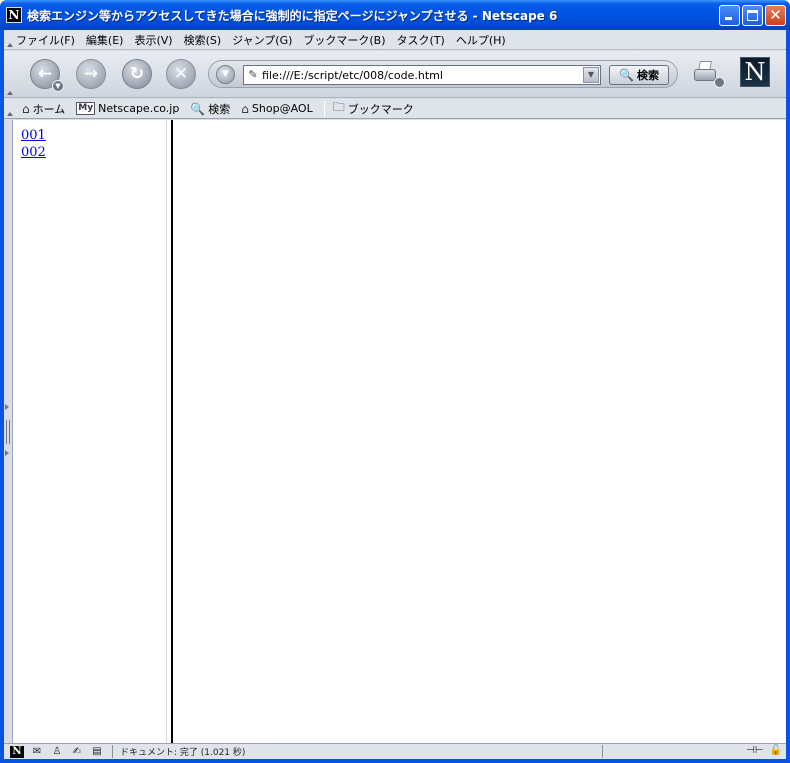 The image size is (790, 763). What do you see at coordinates (380, 109) in the screenshot?
I see `bookmarks-folder-label: ブックマーク` at bounding box center [380, 109].